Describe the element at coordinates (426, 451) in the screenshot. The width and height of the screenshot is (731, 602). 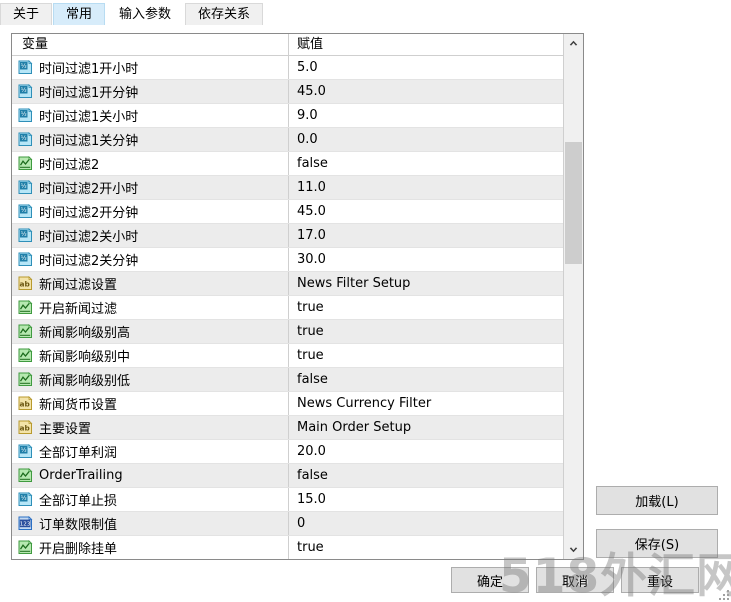
I see `row-value-cell: 20.0` at that location.